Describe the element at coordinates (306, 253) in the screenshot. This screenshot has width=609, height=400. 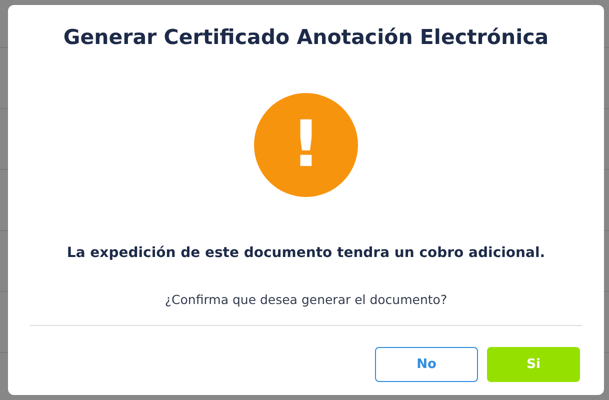
I see `warning-message: La expedición de este documento tendra un cobro adicional.` at that location.